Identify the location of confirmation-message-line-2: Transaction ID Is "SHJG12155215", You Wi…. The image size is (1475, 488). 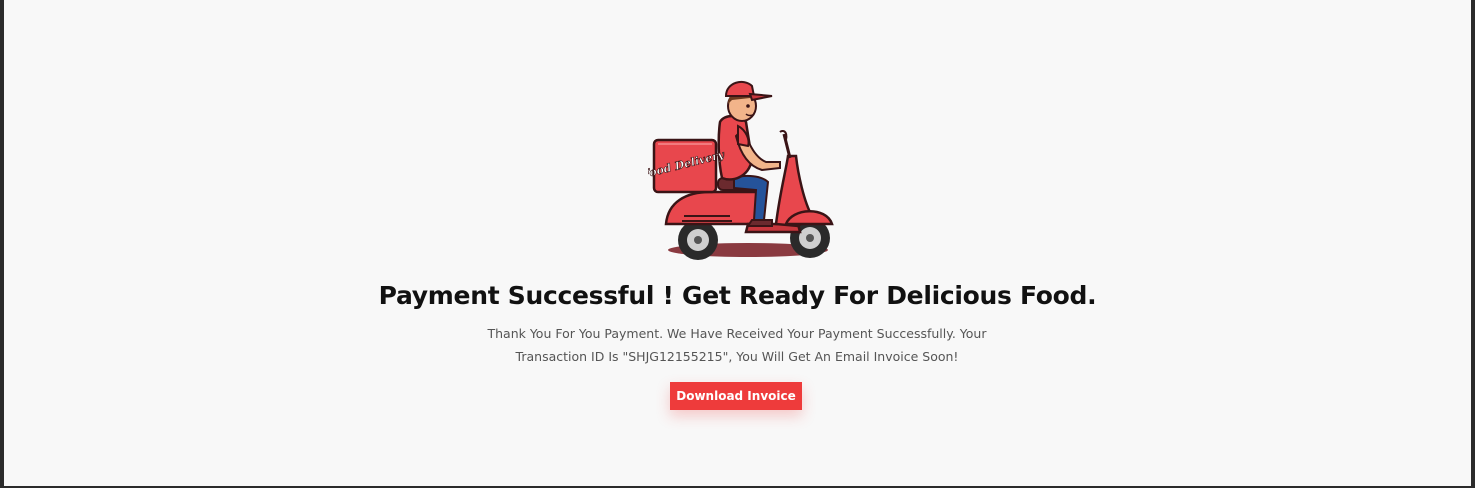
(737, 356).